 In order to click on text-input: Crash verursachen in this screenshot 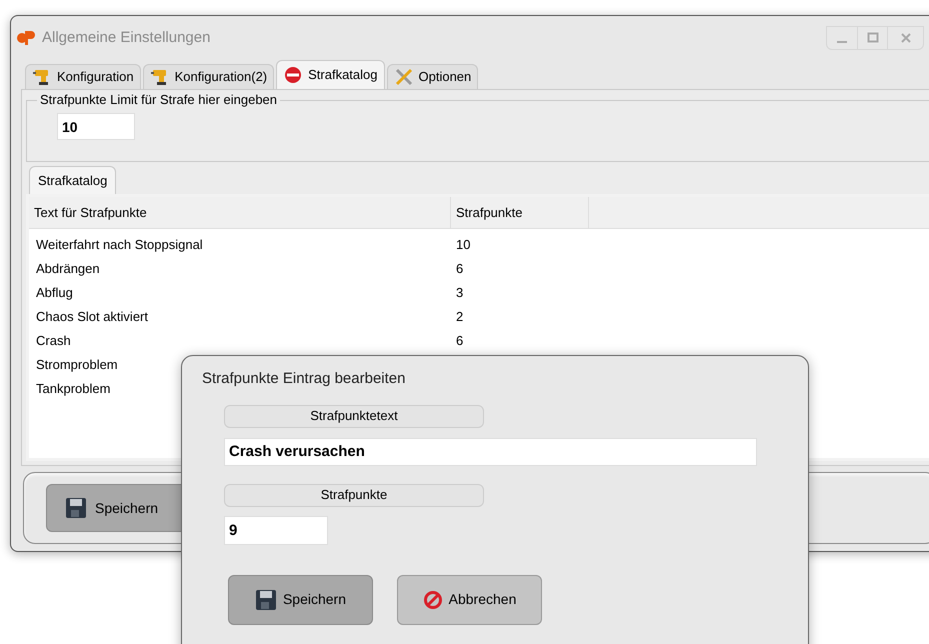, I will do `click(490, 452)`.